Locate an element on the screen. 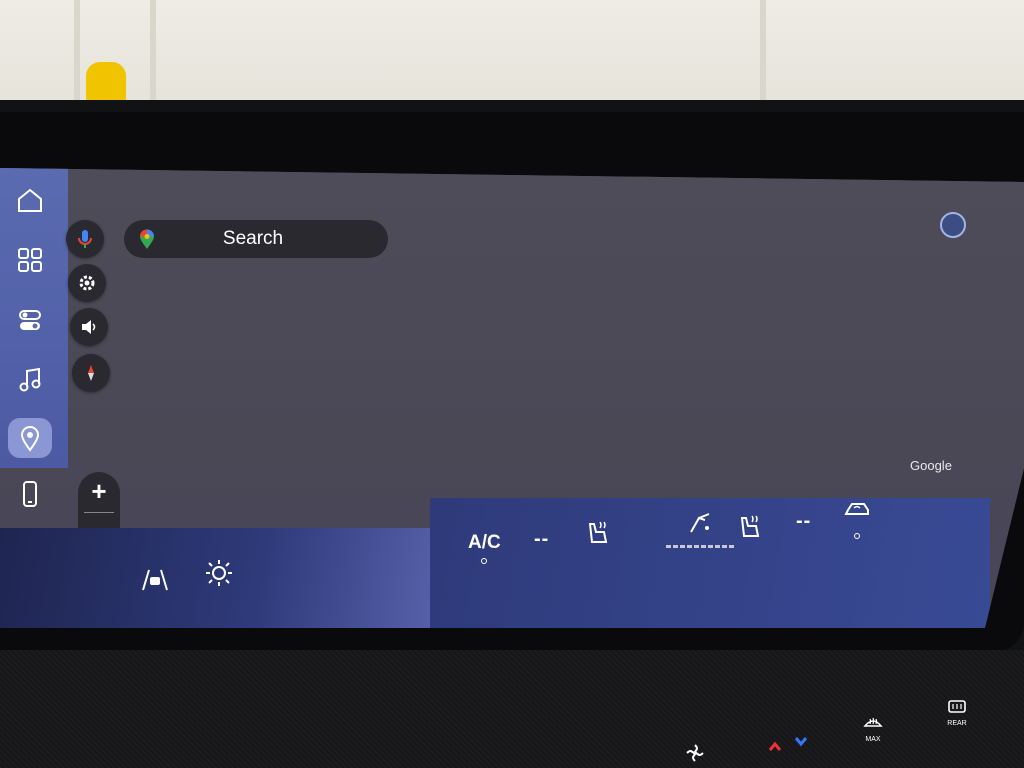 The height and width of the screenshot is (768, 1024). left-seat-heat-button is located at coordinates (599, 535).